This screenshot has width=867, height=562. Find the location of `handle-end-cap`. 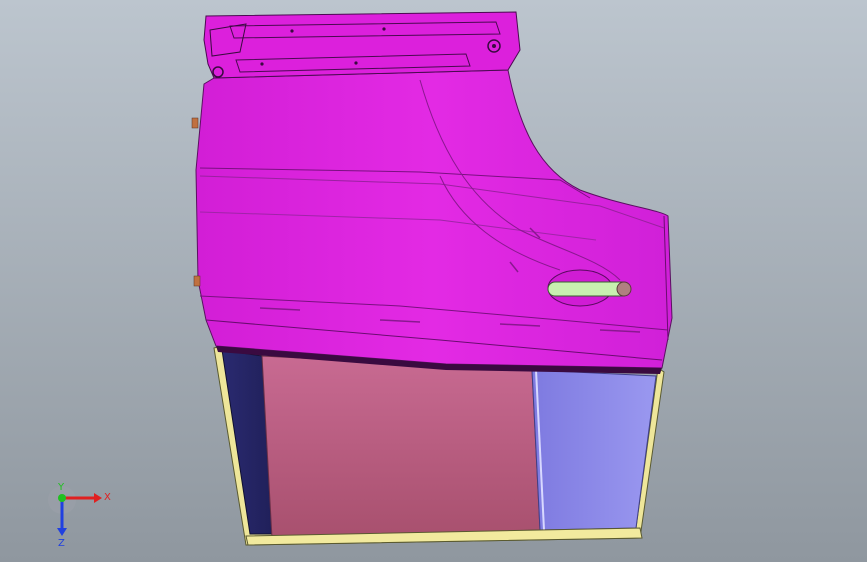

handle-end-cap is located at coordinates (624, 289).